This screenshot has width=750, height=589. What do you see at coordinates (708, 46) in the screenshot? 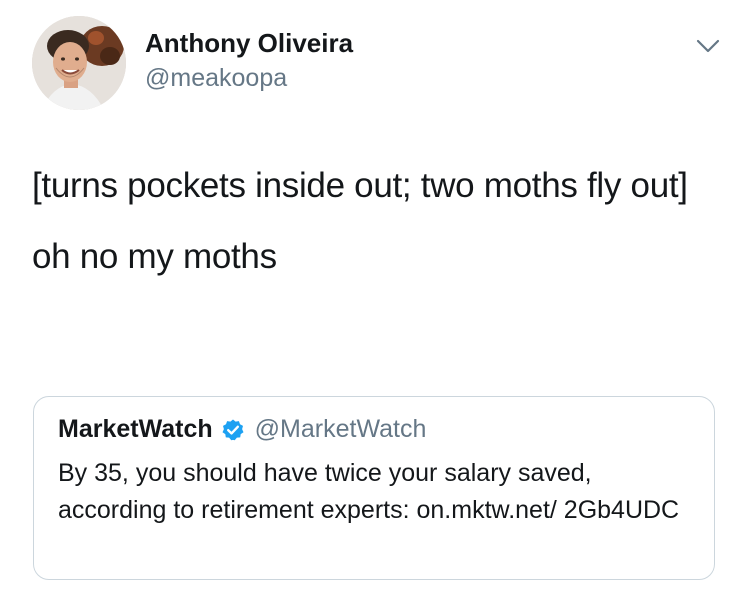
I see `chevron-down-icon` at bounding box center [708, 46].